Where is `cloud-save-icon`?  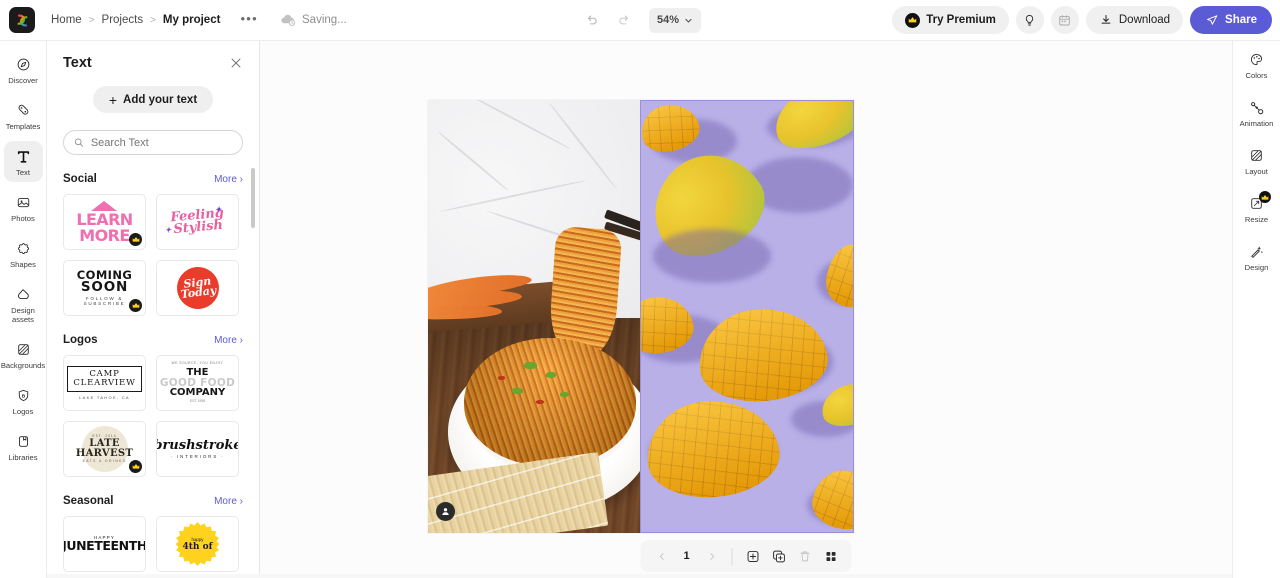 cloud-save-icon is located at coordinates (288, 20).